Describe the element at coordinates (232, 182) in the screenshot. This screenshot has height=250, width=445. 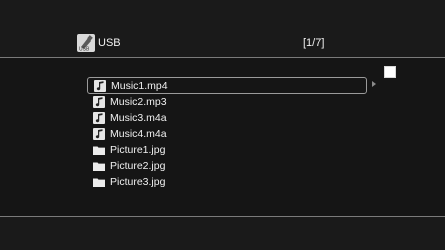
I see `file-item-picture3: Picture3.jpg` at that location.